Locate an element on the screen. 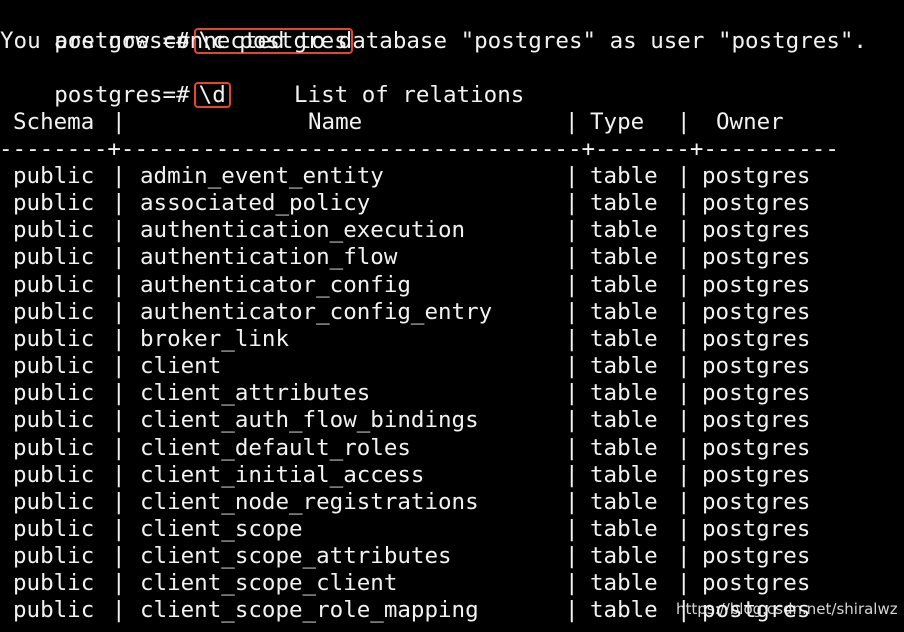  cell-name: client_attributes is located at coordinates (255, 393).